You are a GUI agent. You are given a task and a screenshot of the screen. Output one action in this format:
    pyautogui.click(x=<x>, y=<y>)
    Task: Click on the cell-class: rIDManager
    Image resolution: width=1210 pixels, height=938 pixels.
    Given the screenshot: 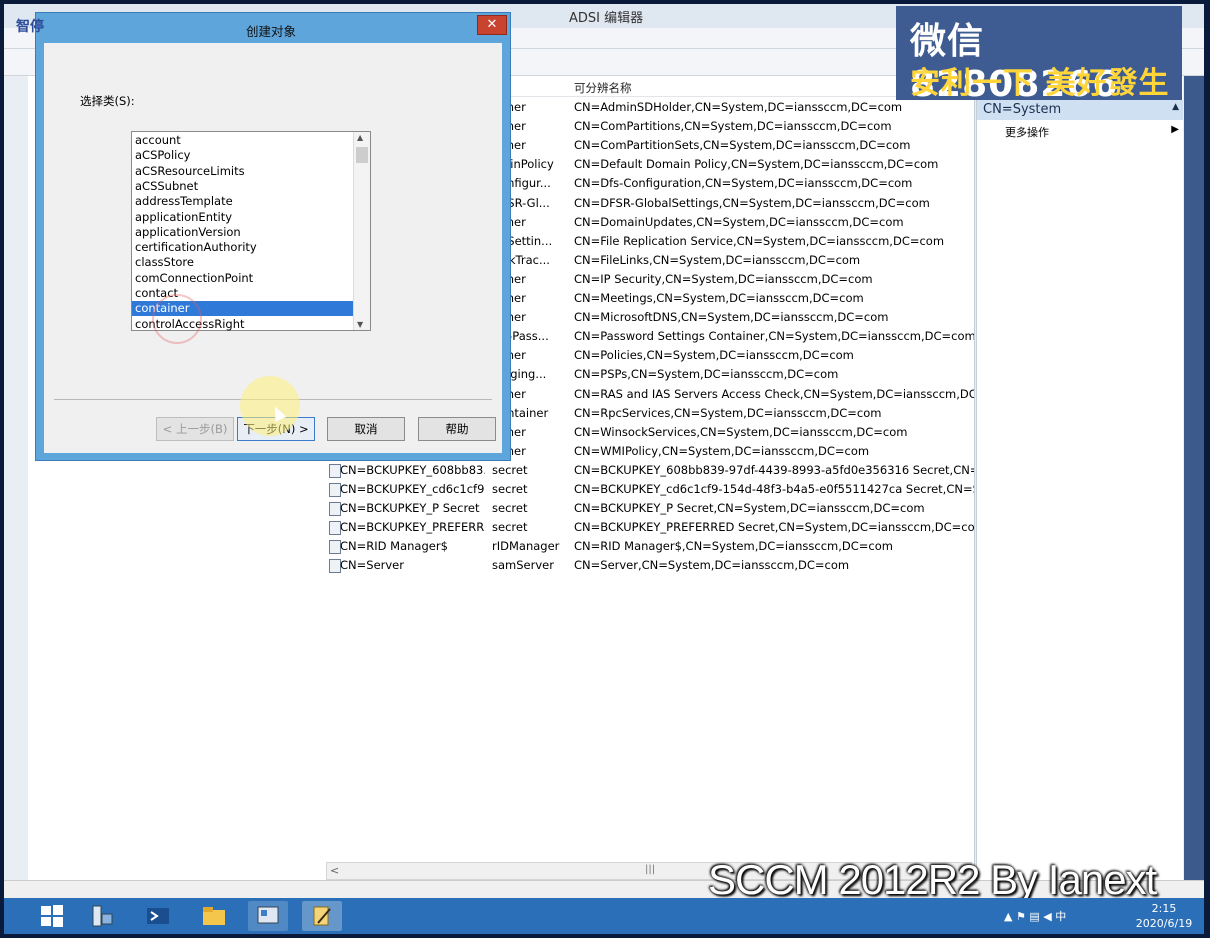 What is the action you would take?
    pyautogui.click(x=526, y=546)
    